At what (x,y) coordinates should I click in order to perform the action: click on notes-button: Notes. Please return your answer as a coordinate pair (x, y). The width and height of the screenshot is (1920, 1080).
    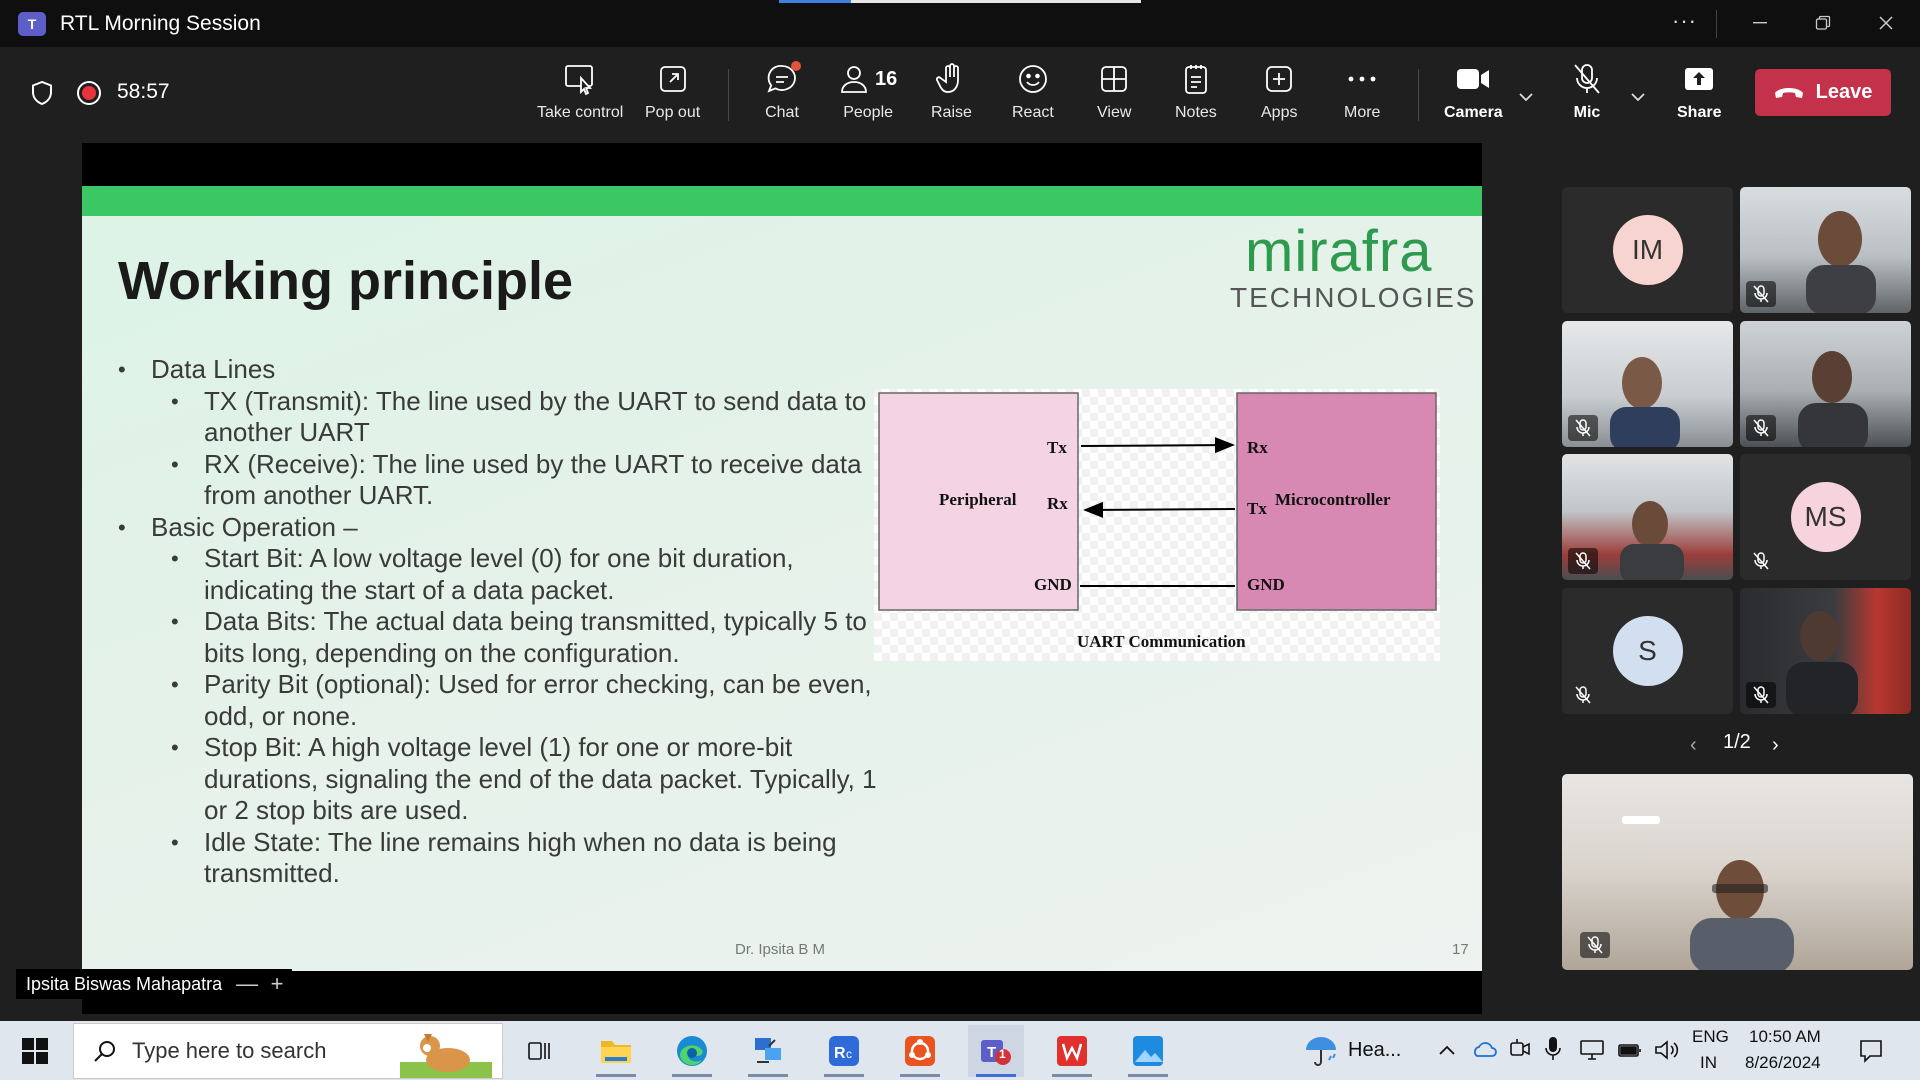
    Looking at the image, I should click on (1196, 95).